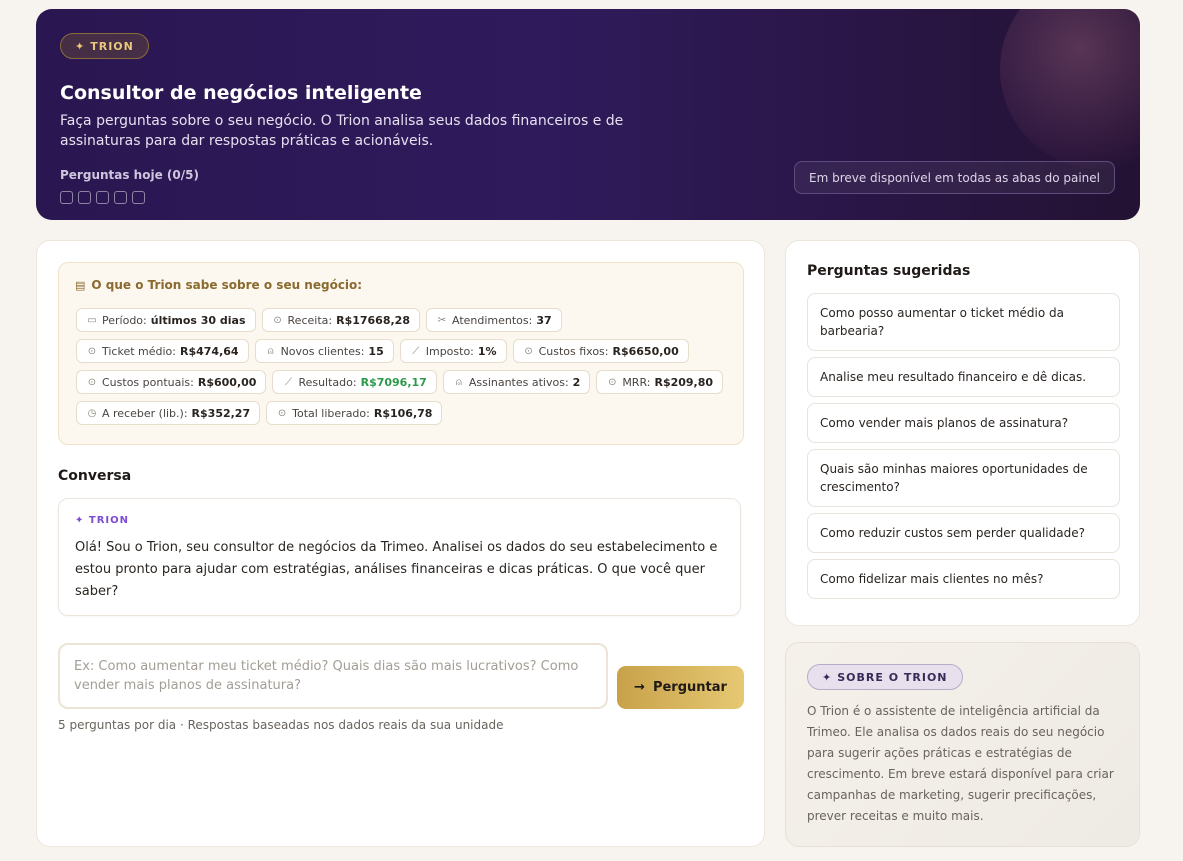  I want to click on questions-progress-dots, so click(102, 197).